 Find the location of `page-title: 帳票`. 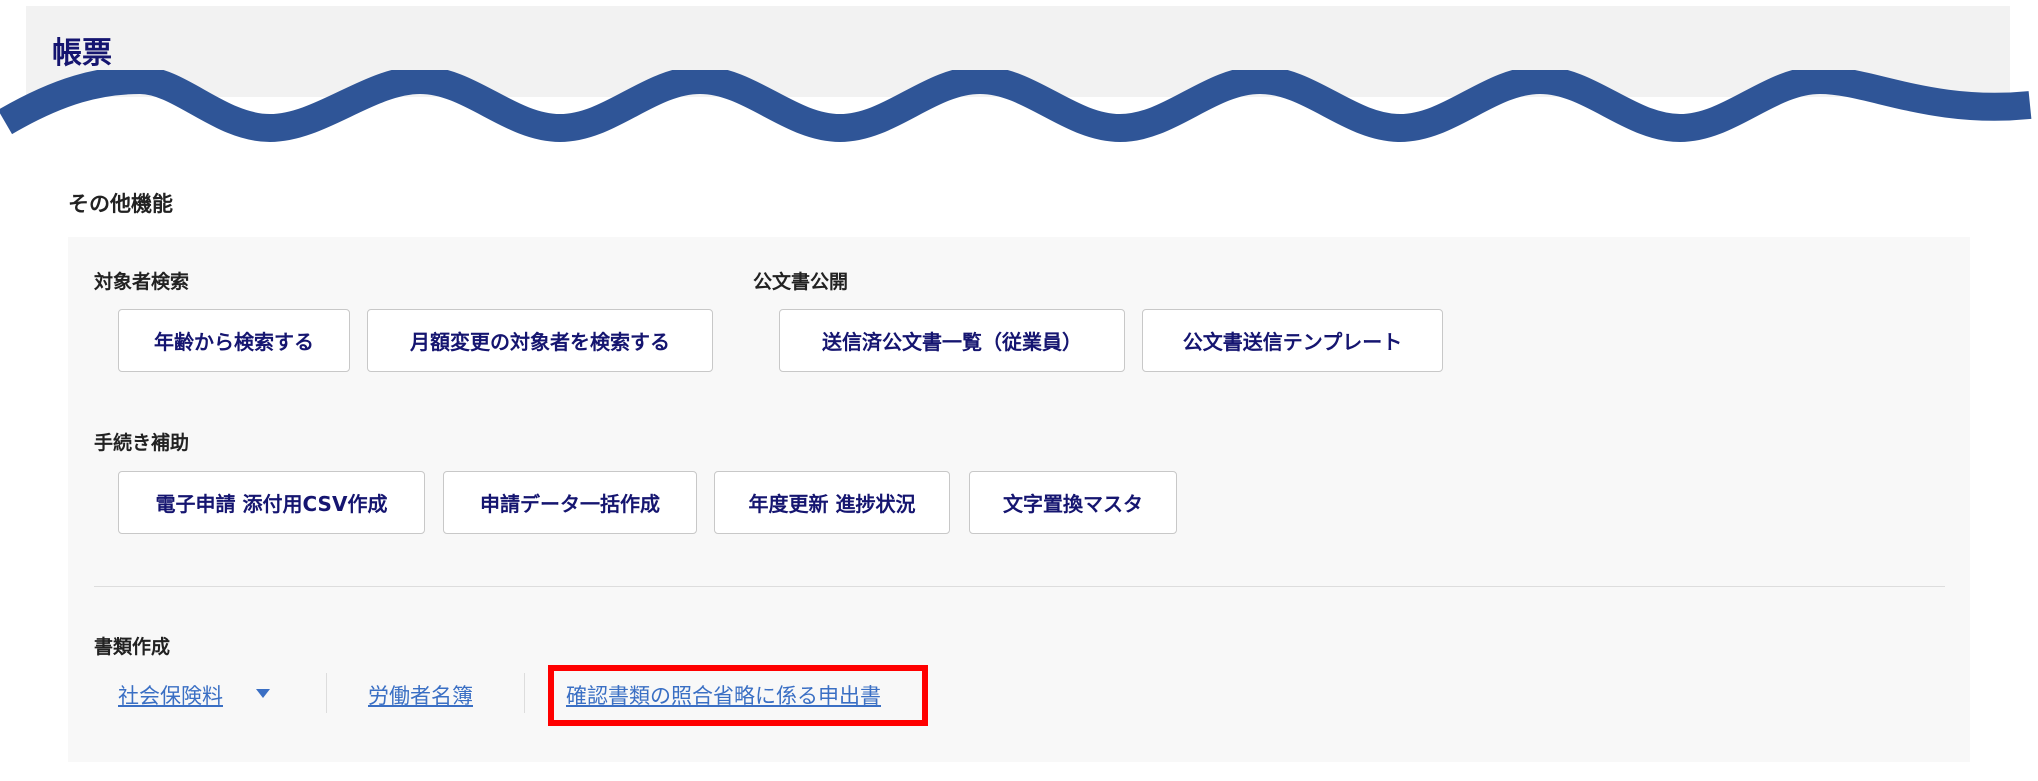

page-title: 帳票 is located at coordinates (82, 53).